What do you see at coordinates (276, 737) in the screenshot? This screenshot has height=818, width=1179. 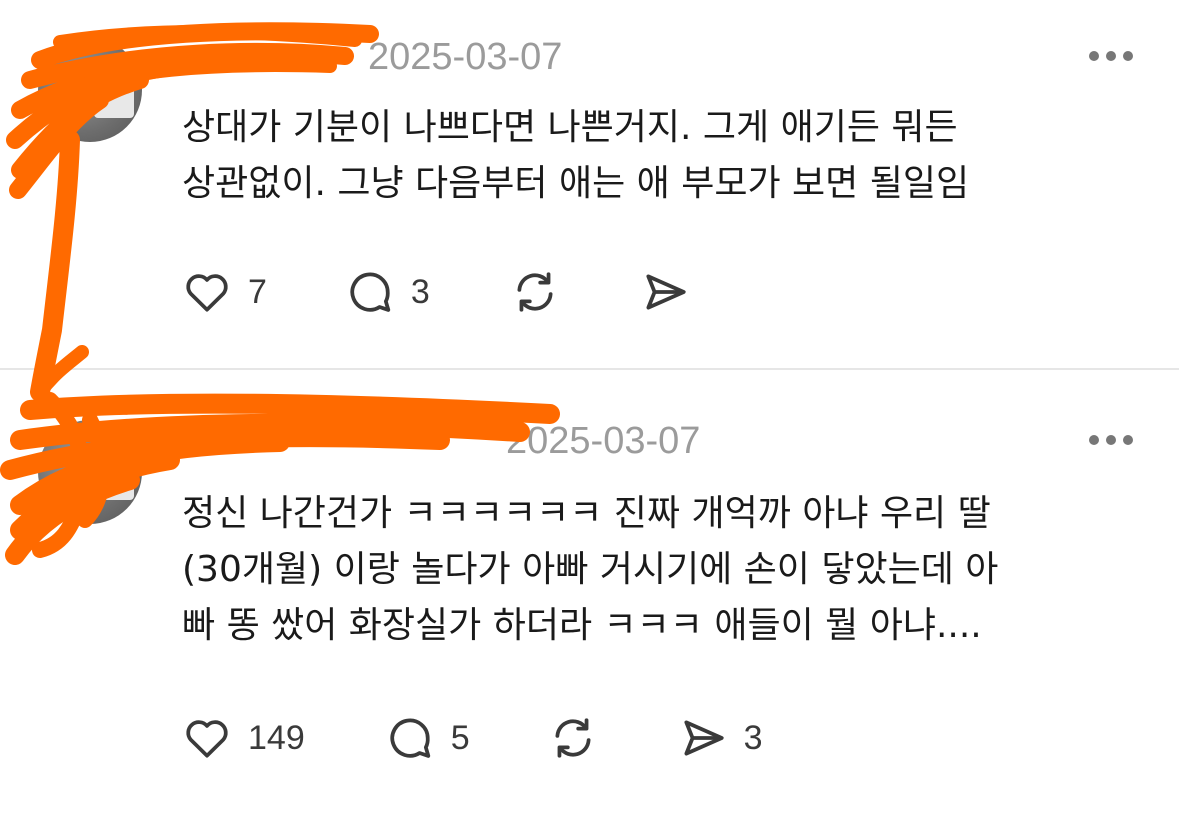 I see `like-count: 149` at bounding box center [276, 737].